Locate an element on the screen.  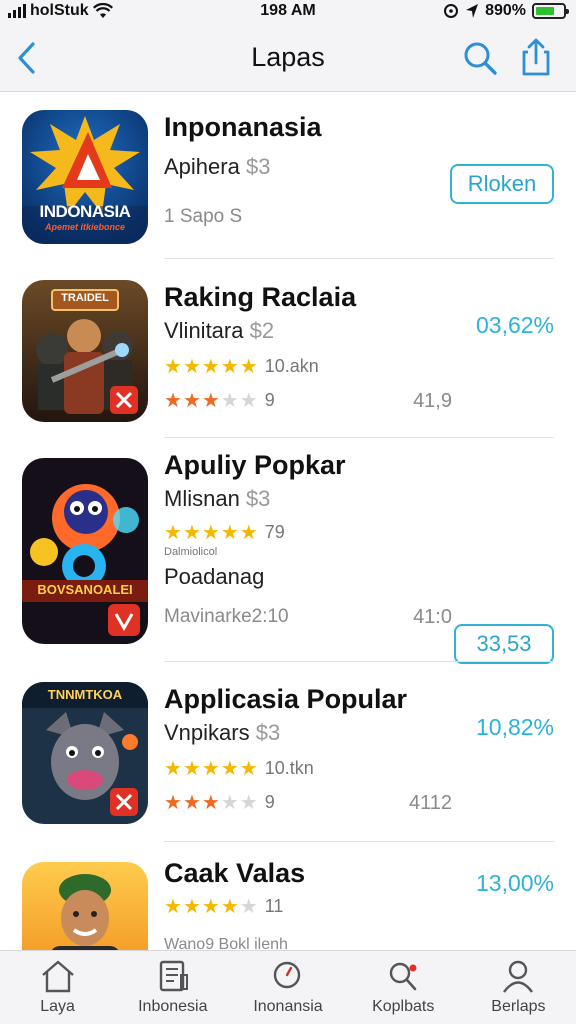
app-price: $2 is located at coordinates (262, 330).